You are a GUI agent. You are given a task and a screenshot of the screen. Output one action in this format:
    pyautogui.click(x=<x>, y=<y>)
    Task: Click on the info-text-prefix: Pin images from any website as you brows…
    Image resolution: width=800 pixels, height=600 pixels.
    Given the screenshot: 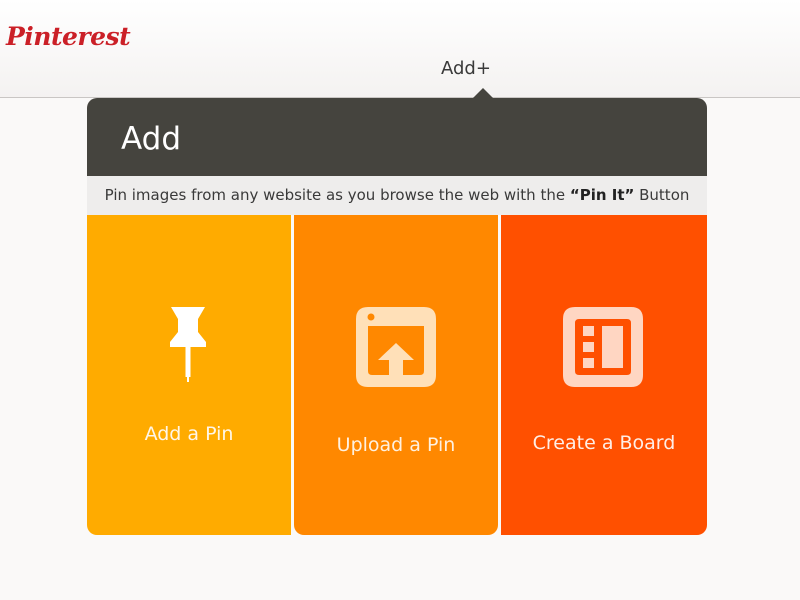 What is the action you would take?
    pyautogui.click(x=337, y=195)
    